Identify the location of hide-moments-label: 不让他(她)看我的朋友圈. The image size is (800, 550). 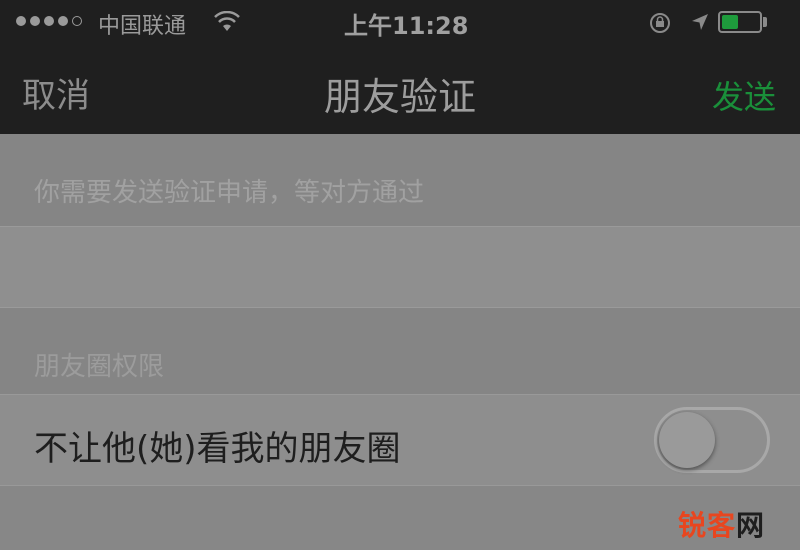
(217, 449).